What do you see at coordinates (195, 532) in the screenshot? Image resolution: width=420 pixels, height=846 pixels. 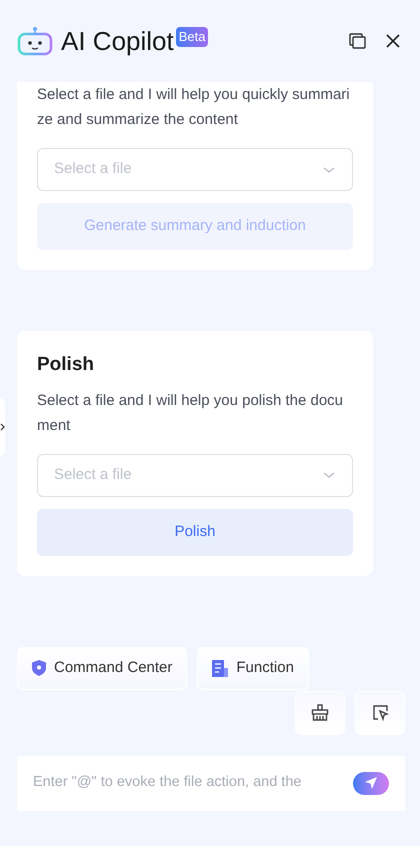 I see `action-button: Polish` at bounding box center [195, 532].